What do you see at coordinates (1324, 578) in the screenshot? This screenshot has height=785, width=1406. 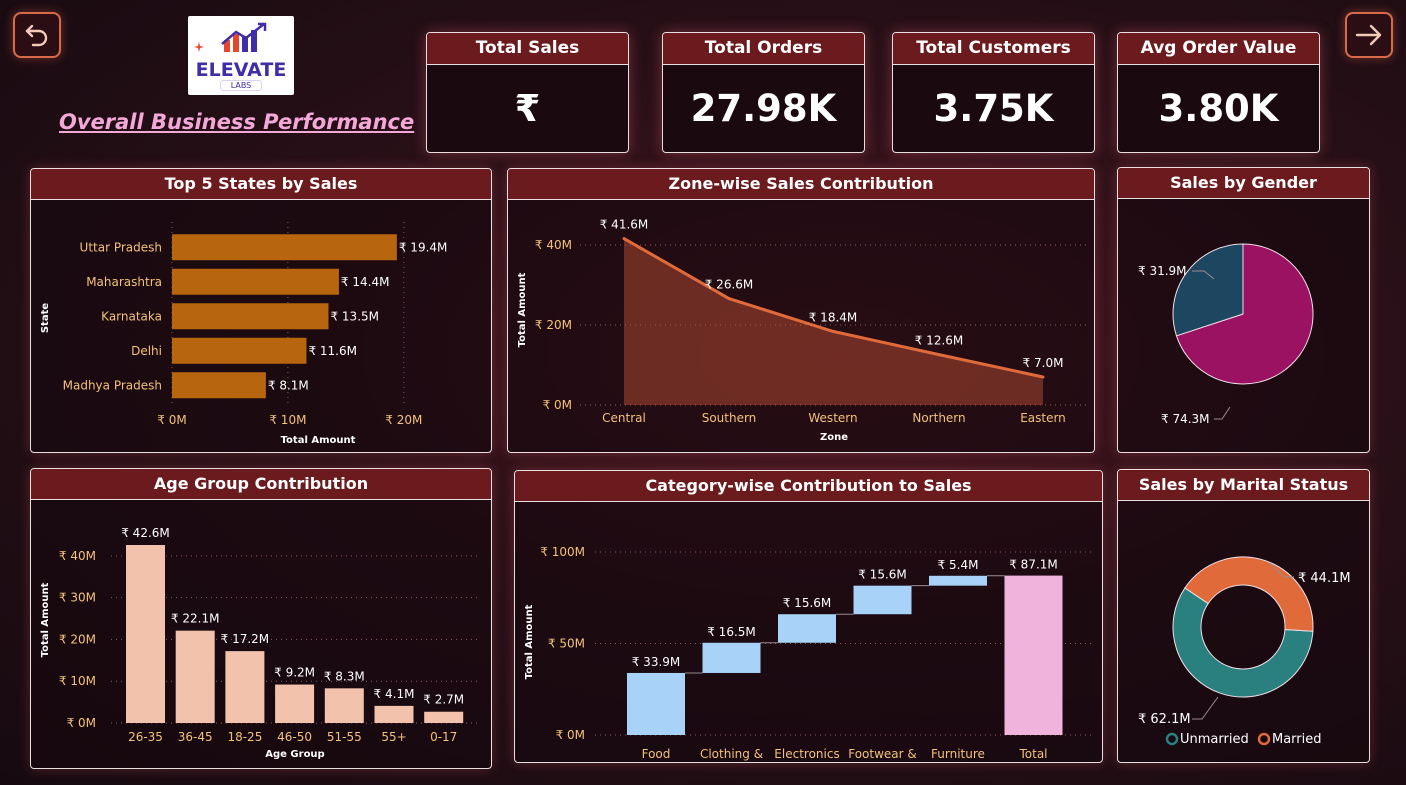 I see `data-label: ₹ 44.1M` at bounding box center [1324, 578].